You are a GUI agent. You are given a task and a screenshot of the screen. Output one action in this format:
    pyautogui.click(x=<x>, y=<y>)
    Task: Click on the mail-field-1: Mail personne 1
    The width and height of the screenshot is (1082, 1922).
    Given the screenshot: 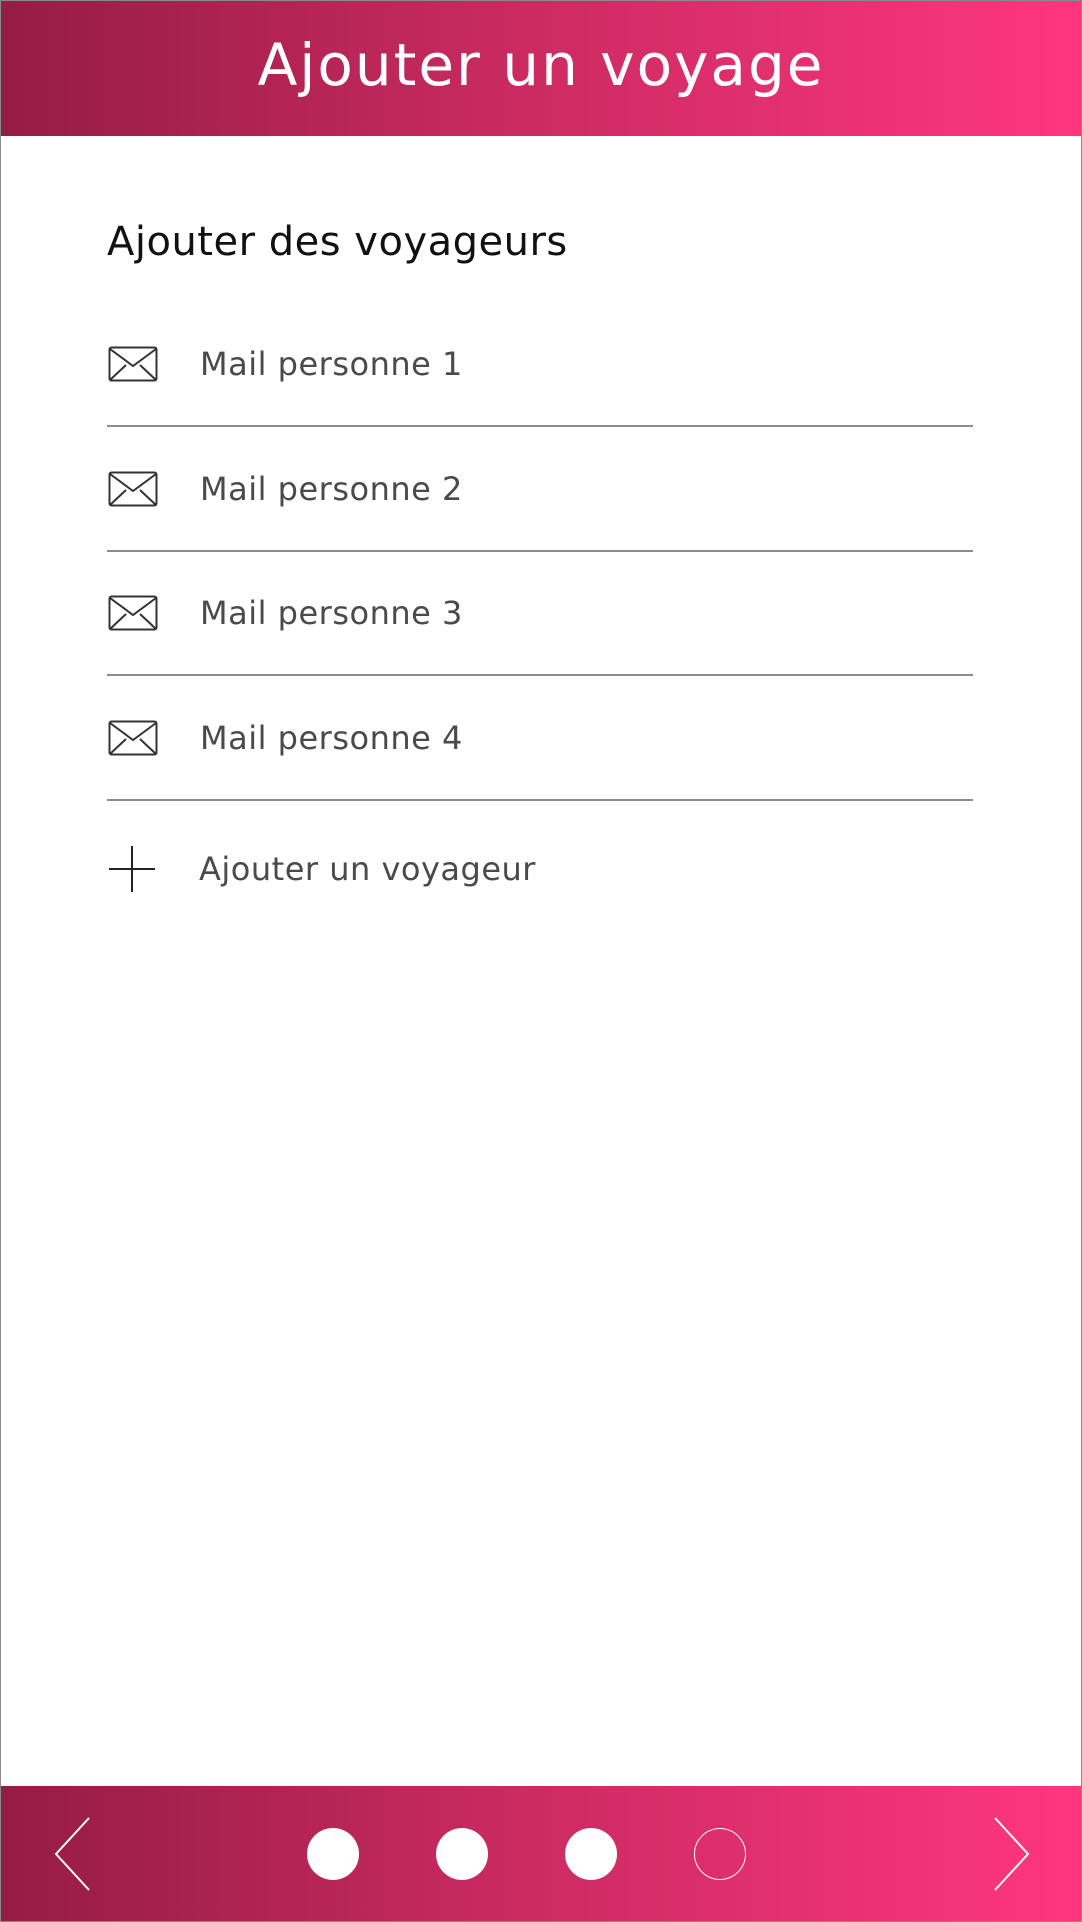 What is the action you would take?
    pyautogui.click(x=540, y=365)
    